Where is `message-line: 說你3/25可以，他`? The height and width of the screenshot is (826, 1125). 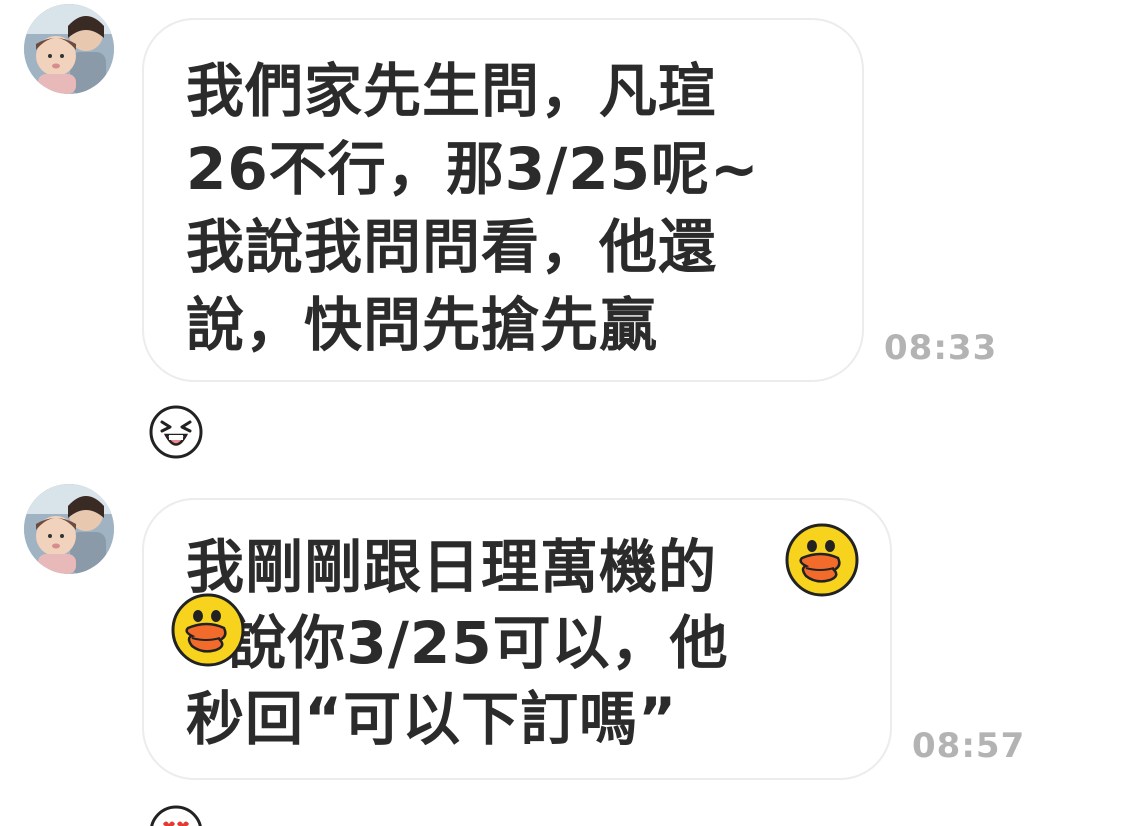
message-line: 說你3/25可以，他 is located at coordinates (457, 643).